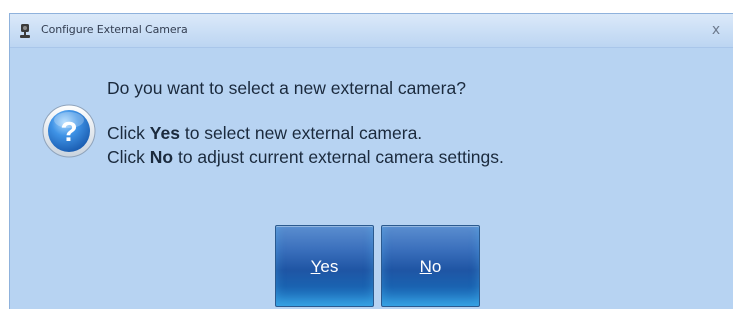 The image size is (733, 309). I want to click on no-button-mnemonic: N, so click(425, 266).